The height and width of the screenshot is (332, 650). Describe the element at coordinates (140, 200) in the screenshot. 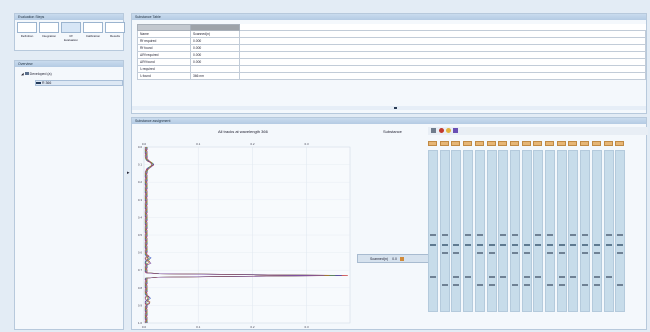

I see `y-tick-label: 0.3` at that location.